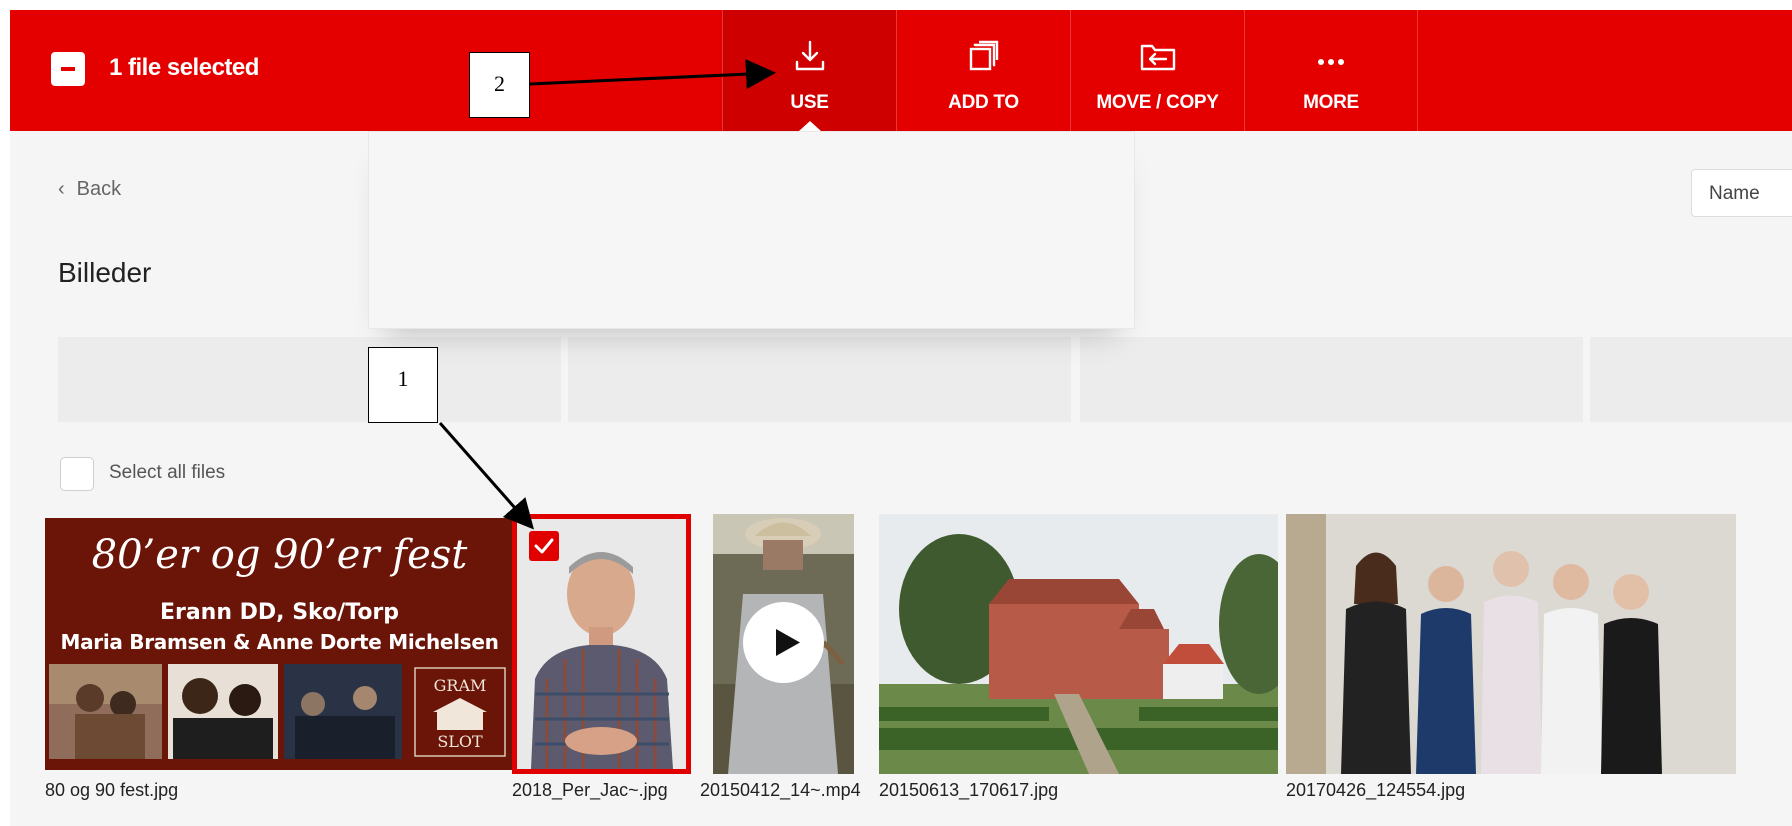 The image size is (1792, 826). Describe the element at coordinates (167, 472) in the screenshot. I see `select-all-label: Select all files` at that location.